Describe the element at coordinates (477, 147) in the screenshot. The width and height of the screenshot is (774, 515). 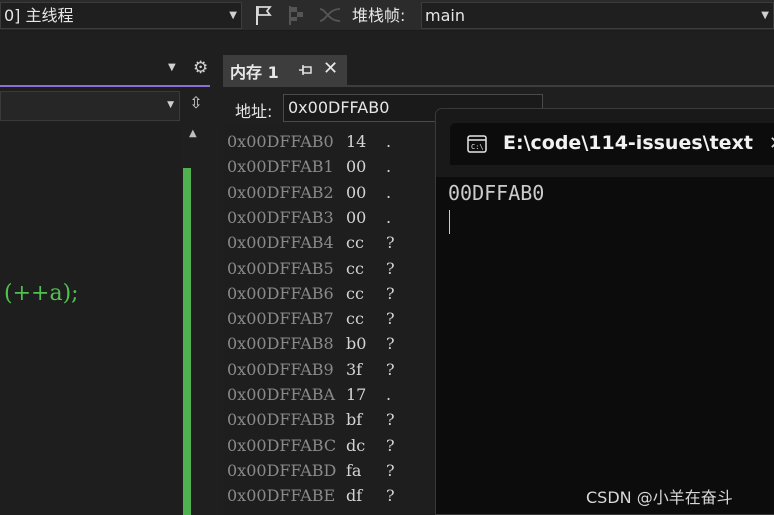
I see `svg-text: C:\` at that location.